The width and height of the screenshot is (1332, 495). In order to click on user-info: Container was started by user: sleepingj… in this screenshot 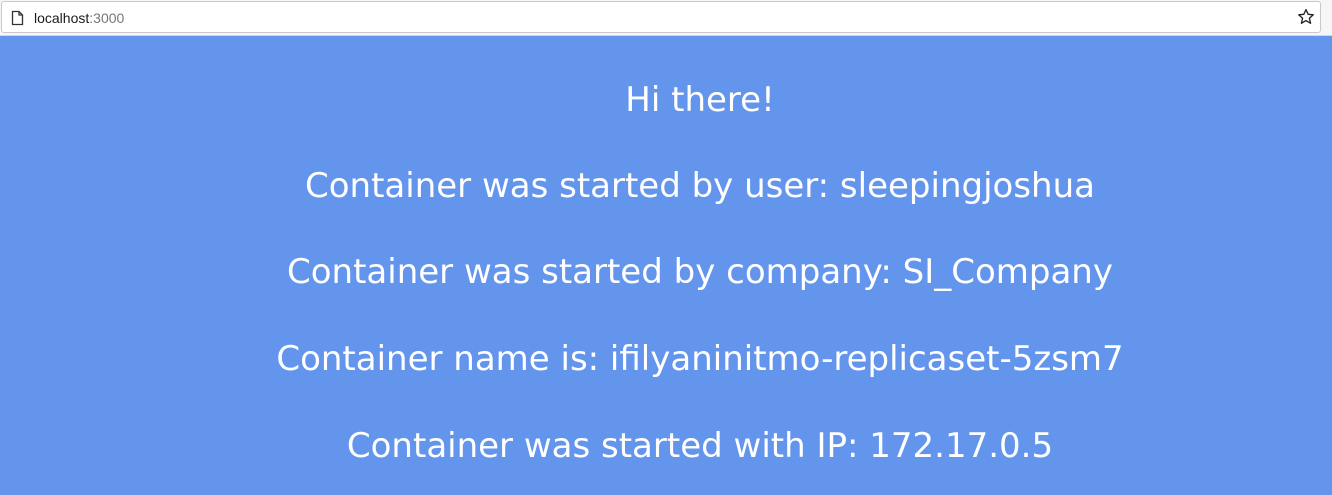, I will do `click(699, 186)`.